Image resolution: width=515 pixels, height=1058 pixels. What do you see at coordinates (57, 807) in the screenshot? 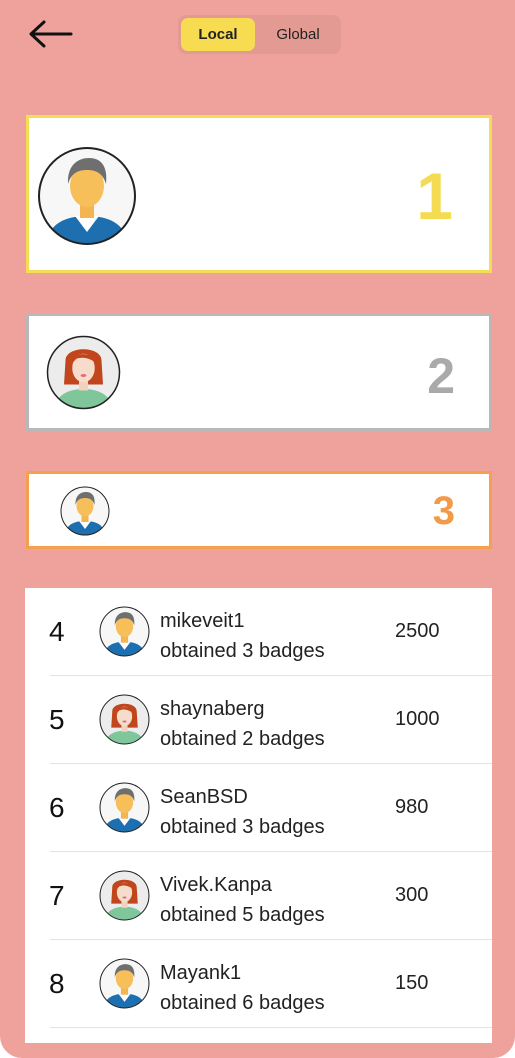
I see `rank-number: 6` at bounding box center [57, 807].